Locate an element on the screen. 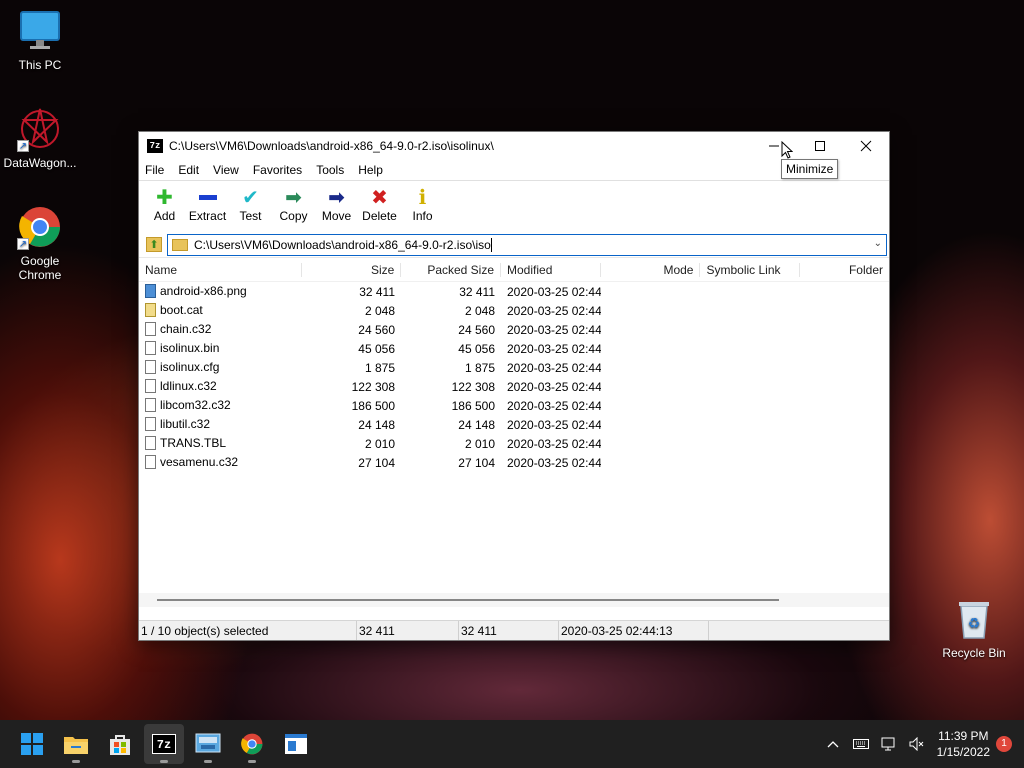  desktop-icon-recycle-bin: ♻ Recycle Bin is located at coordinates (974, 628).